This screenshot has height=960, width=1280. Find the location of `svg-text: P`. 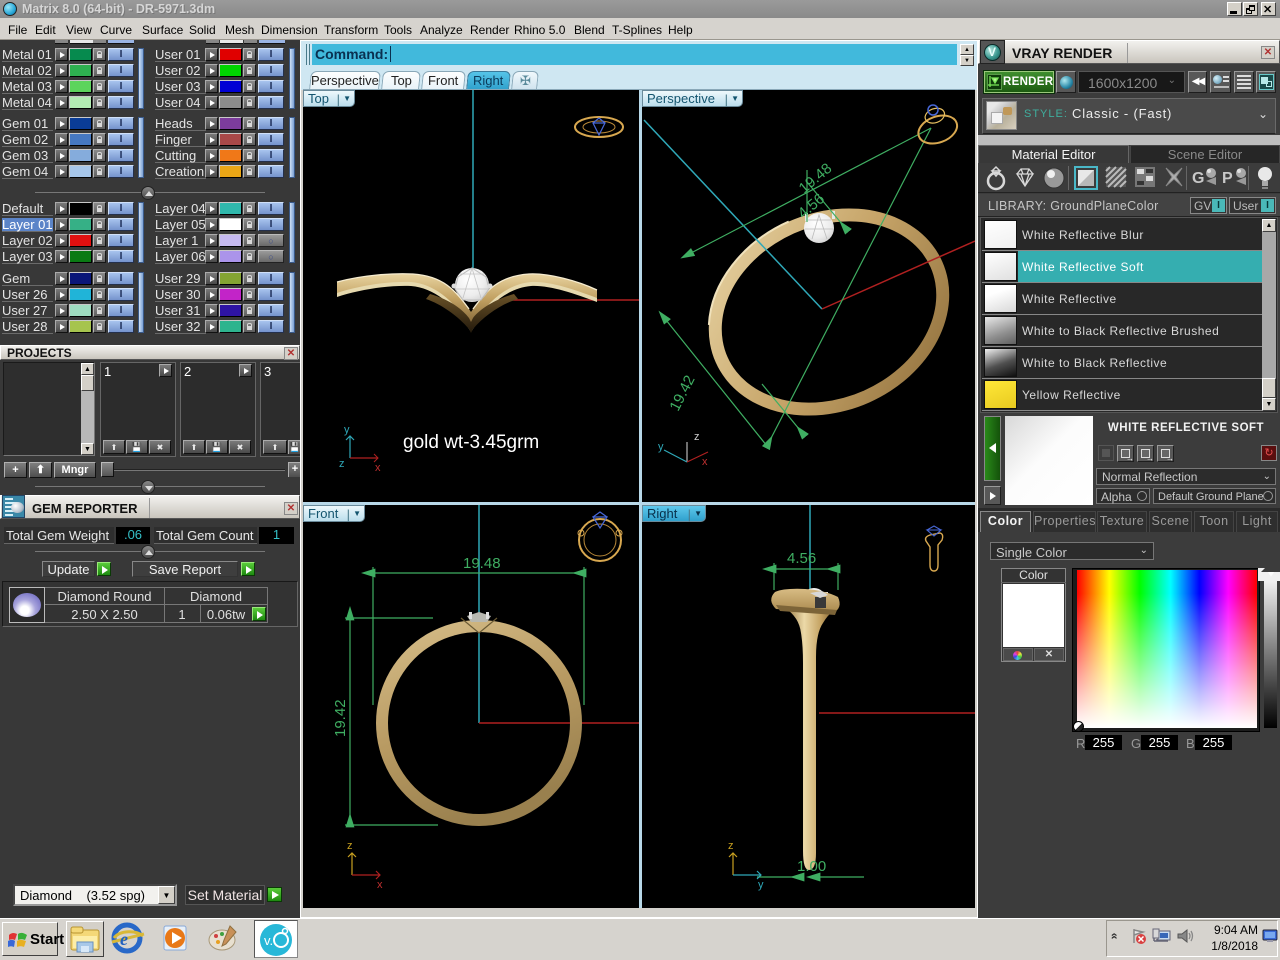

svg-text: P is located at coordinates (1227, 178).